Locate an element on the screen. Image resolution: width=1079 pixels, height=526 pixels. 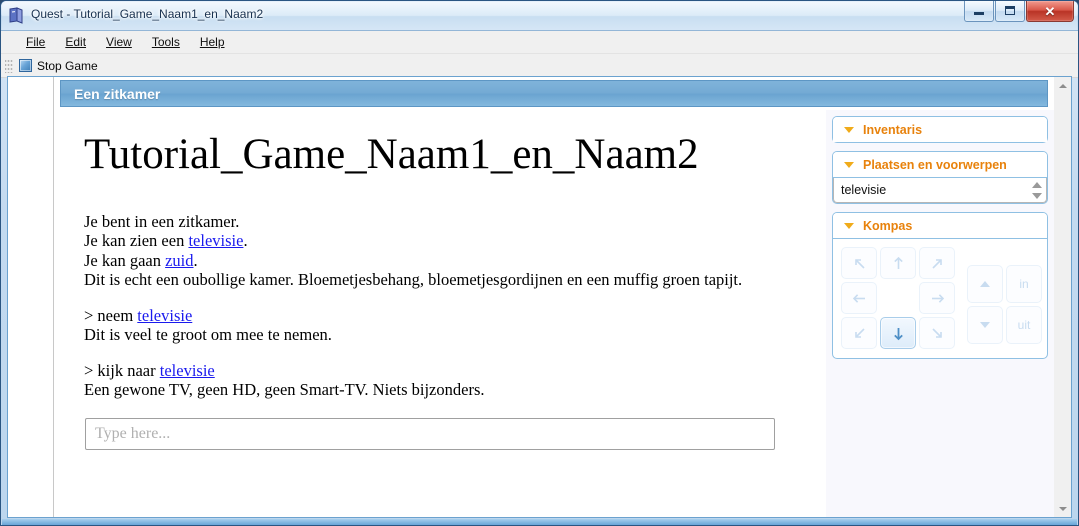
compass-direction-grid is located at coordinates (898, 298).